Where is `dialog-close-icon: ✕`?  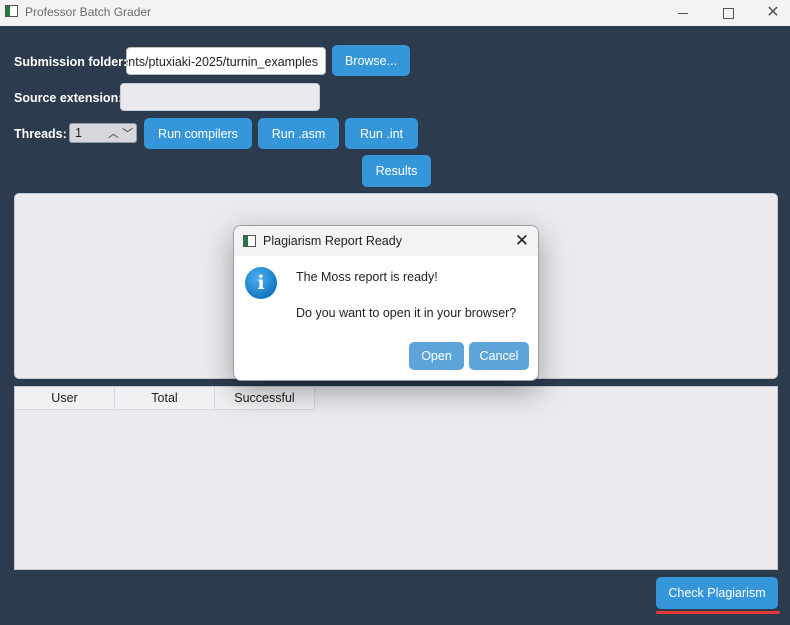
dialog-close-icon: ✕ is located at coordinates (522, 241).